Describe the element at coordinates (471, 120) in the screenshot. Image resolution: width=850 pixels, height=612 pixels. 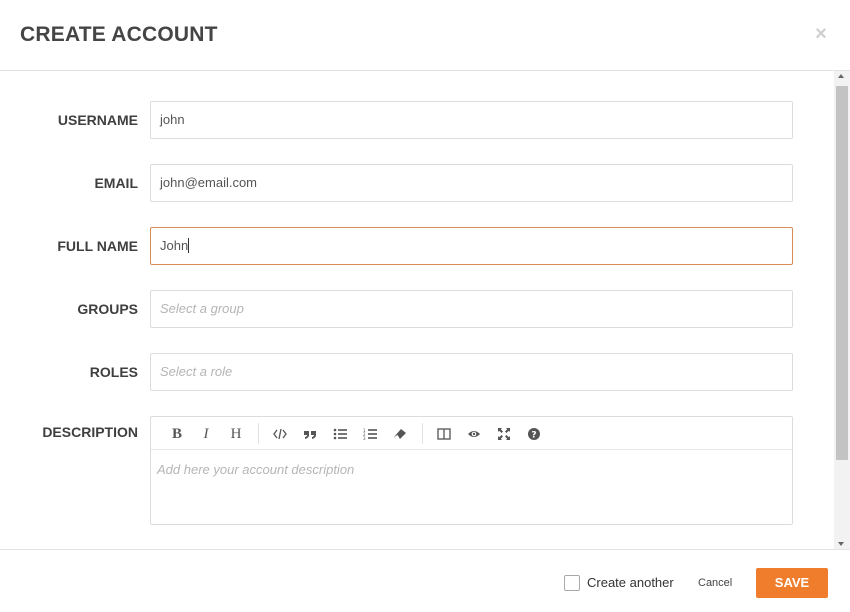
I see `username-input: john` at that location.